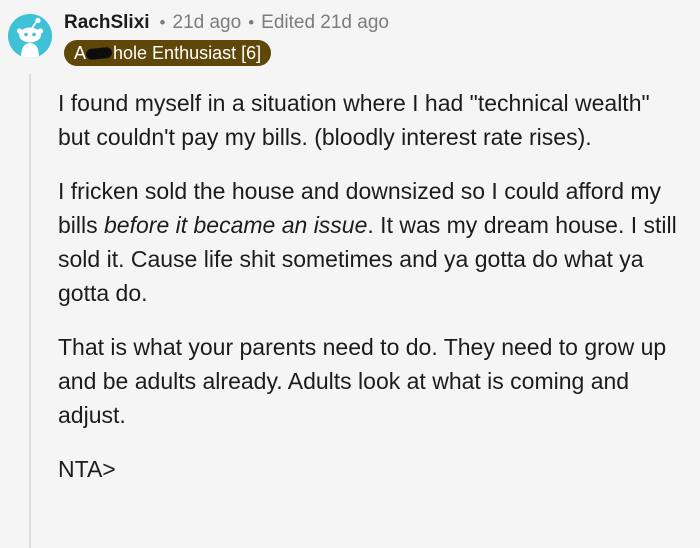  Describe the element at coordinates (80, 53) in the screenshot. I see `flair-prefix: A` at that location.